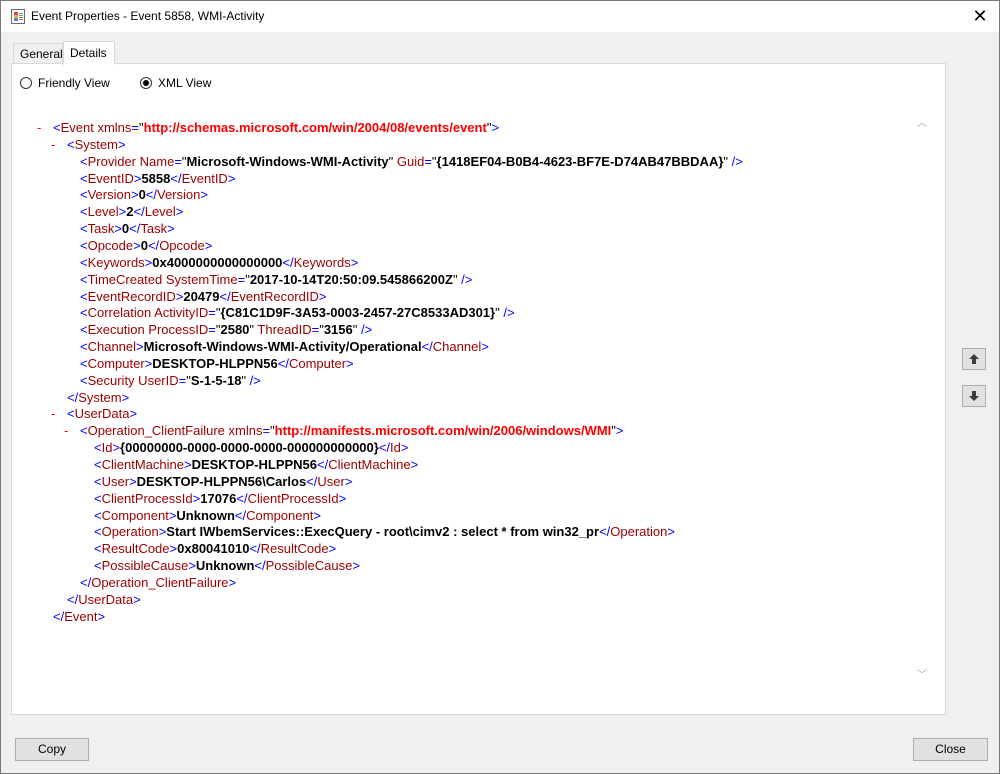 Image resolution: width=1000 pixels, height=774 pixels. Describe the element at coordinates (922, 124) in the screenshot. I see `scroll-up-chevron-icon: ︿` at that location.